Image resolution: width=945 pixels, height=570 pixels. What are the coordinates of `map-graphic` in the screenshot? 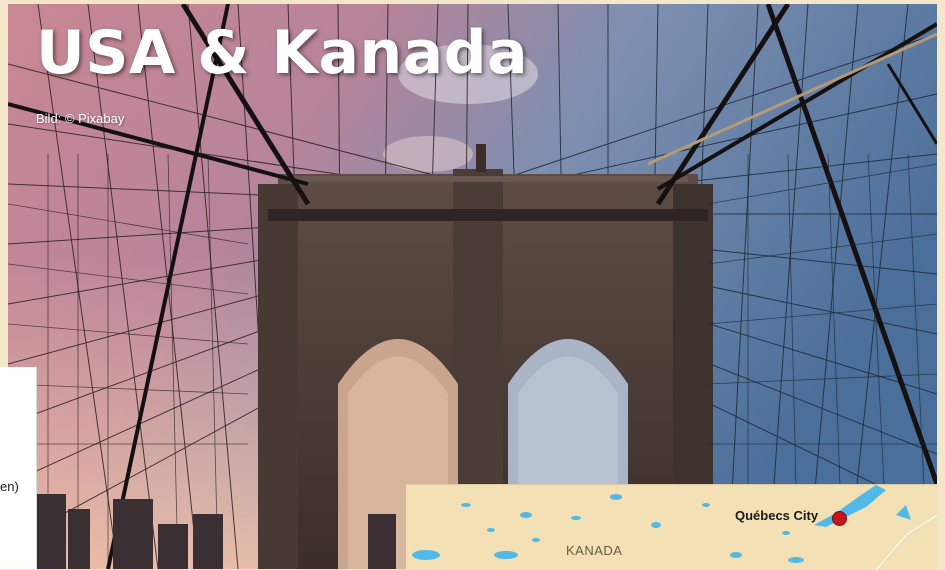 It's located at (674, 527).